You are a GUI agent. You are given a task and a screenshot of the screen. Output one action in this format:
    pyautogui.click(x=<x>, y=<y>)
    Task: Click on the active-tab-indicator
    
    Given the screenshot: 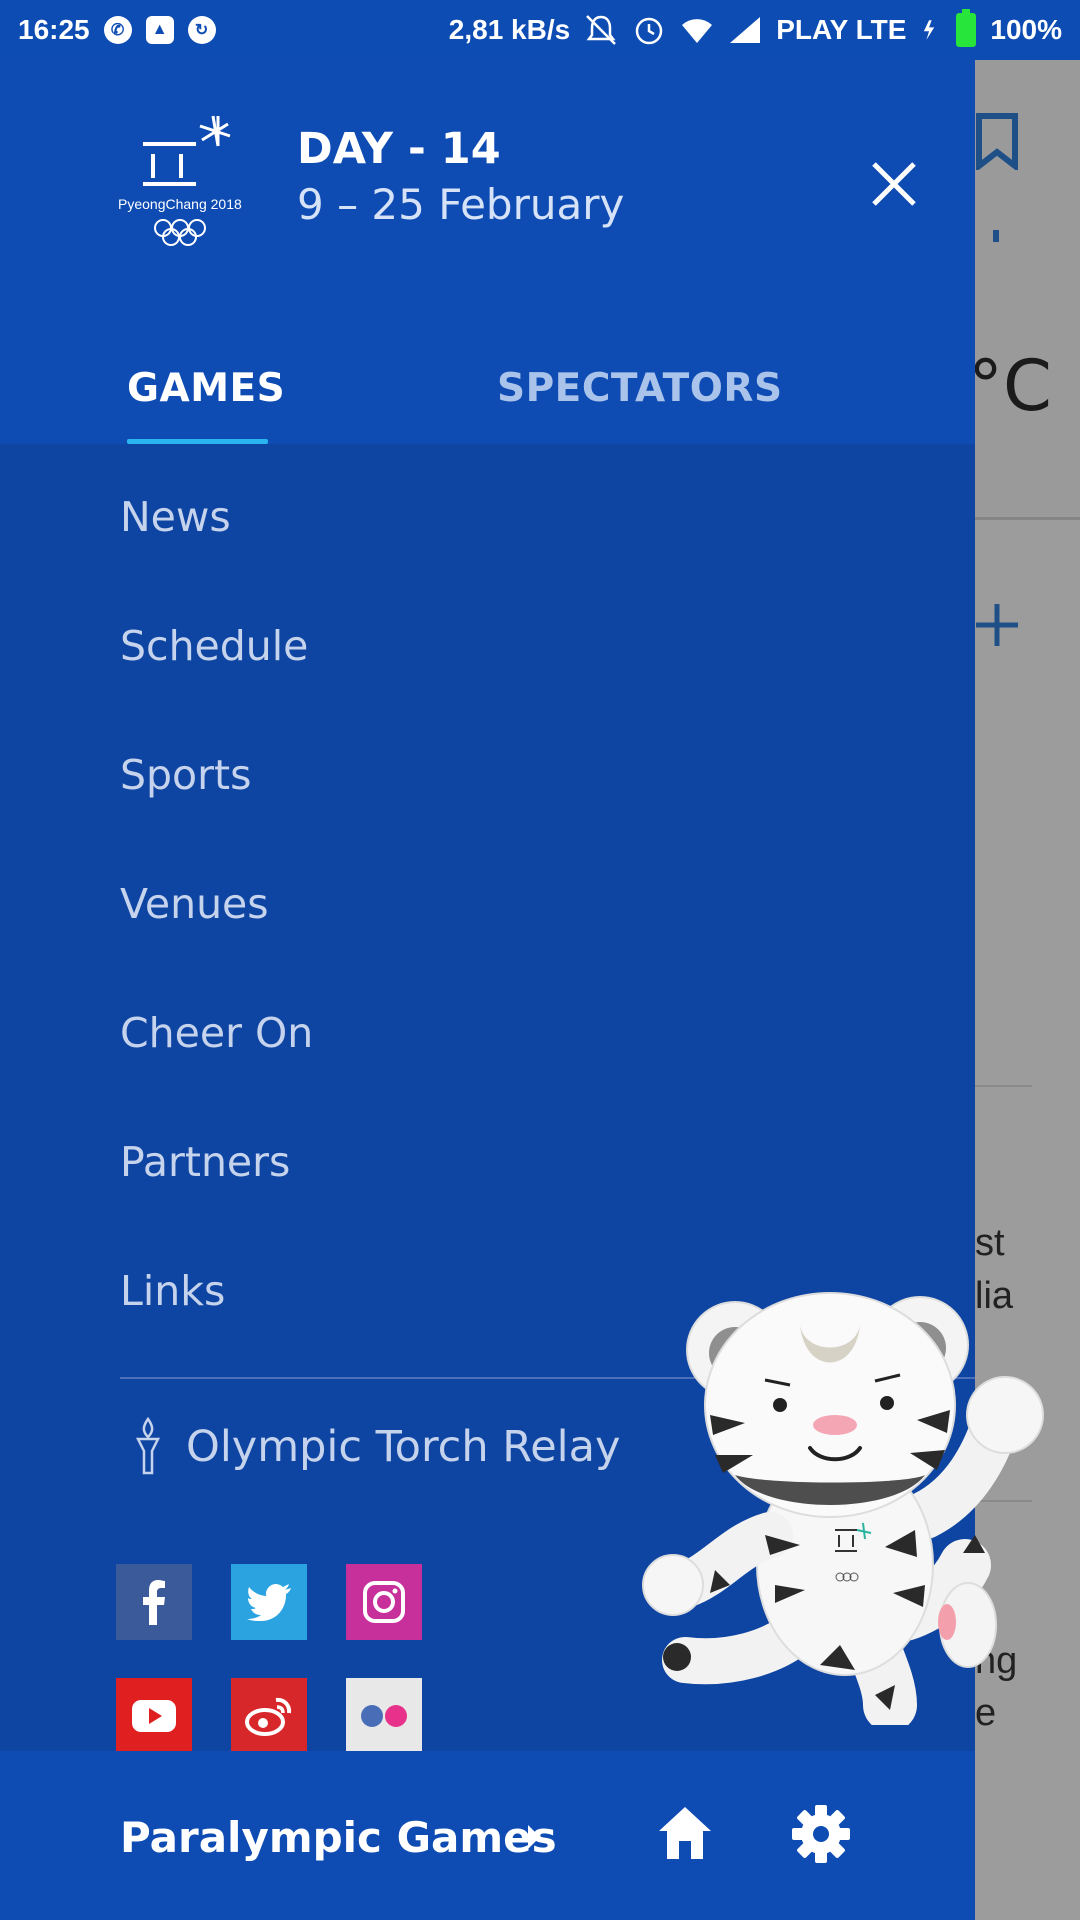 What is the action you would take?
    pyautogui.click(x=197, y=441)
    